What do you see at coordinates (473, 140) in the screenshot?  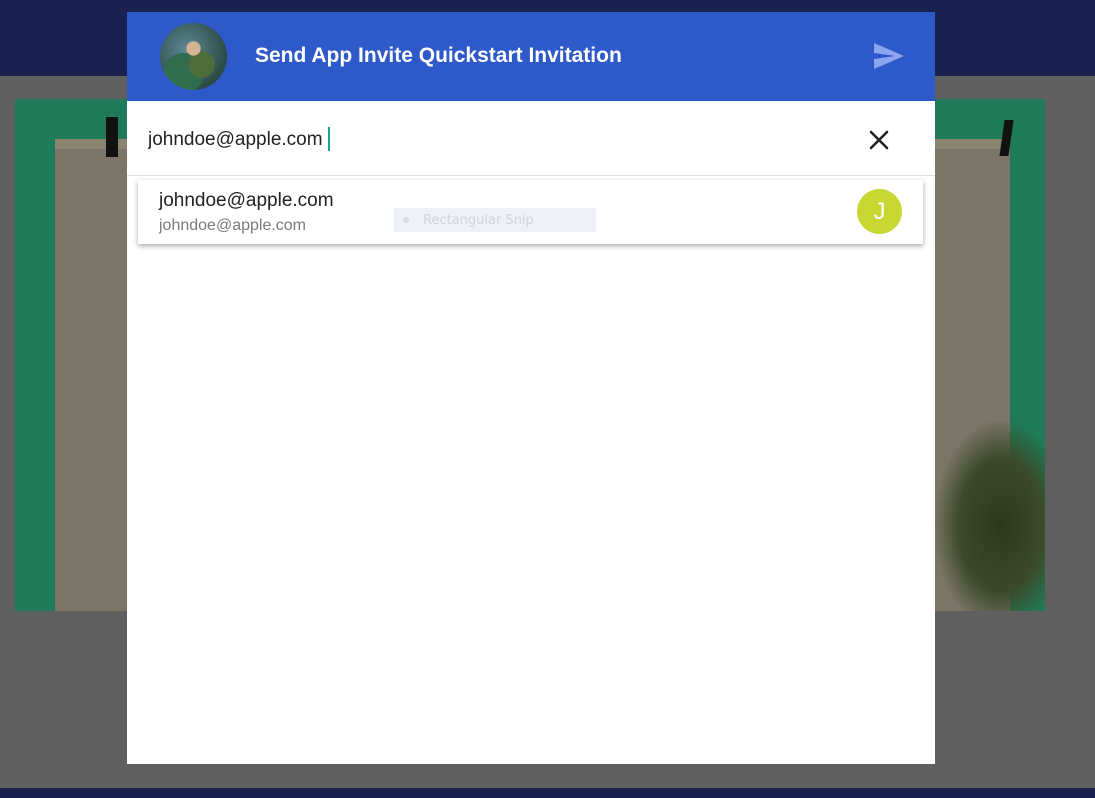 I see `recipient-input` at bounding box center [473, 140].